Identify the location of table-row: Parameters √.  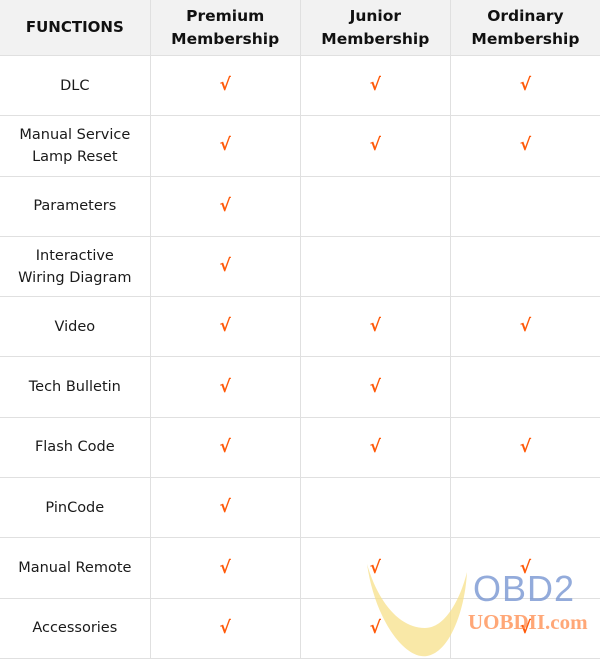
(300, 206).